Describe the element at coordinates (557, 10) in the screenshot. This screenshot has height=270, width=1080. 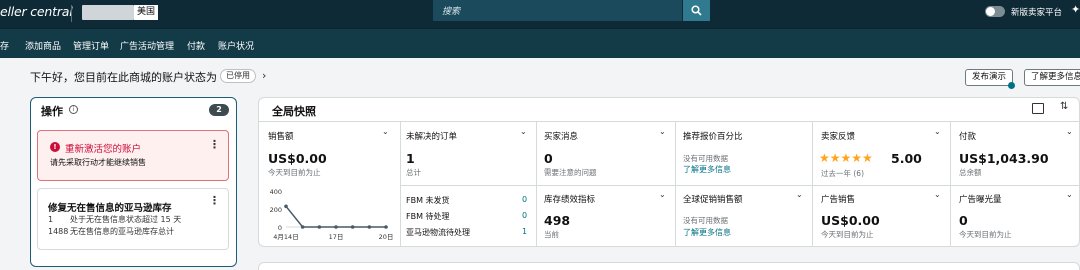
I see `search-input: 搜索` at that location.